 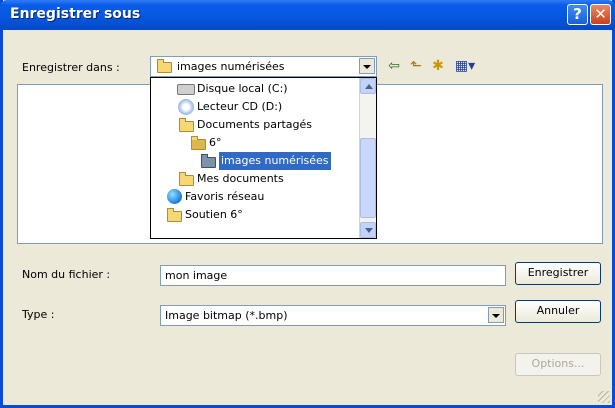 I want to click on dropdown-item-label: Soutien 6°, so click(x=214, y=214).